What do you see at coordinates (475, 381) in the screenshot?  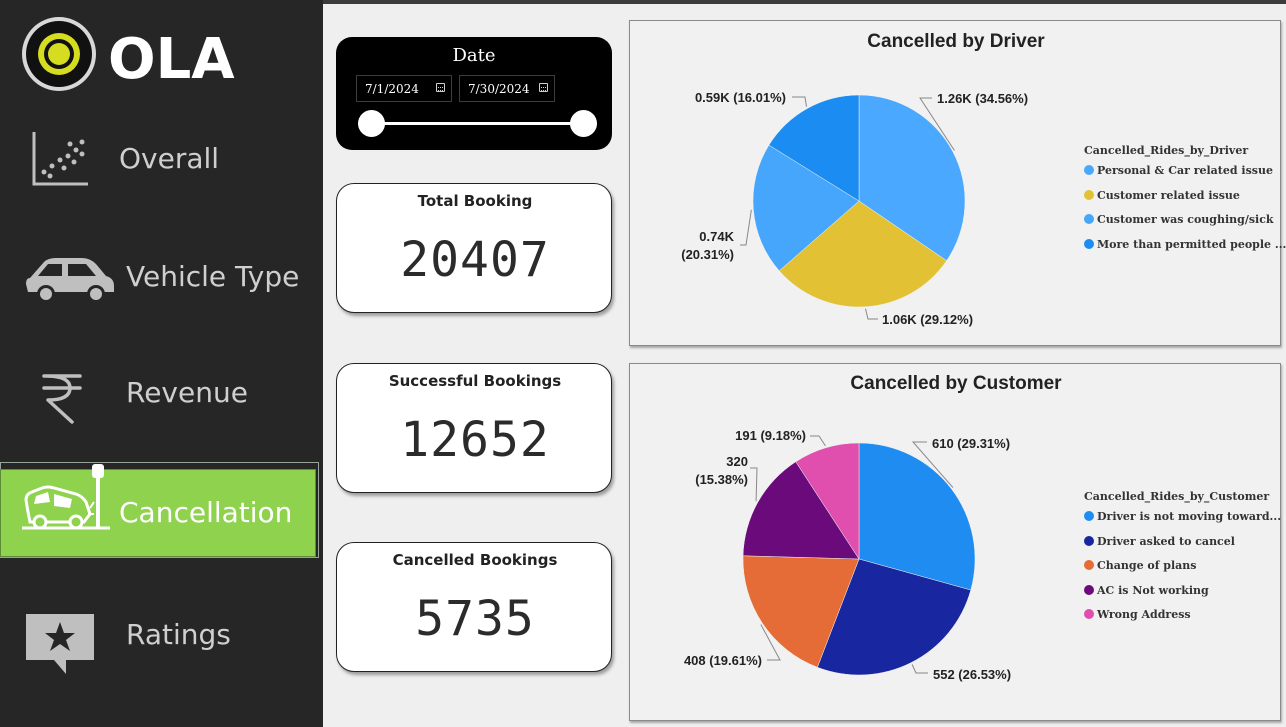 I see `kpi-title: Successful Bookings` at bounding box center [475, 381].